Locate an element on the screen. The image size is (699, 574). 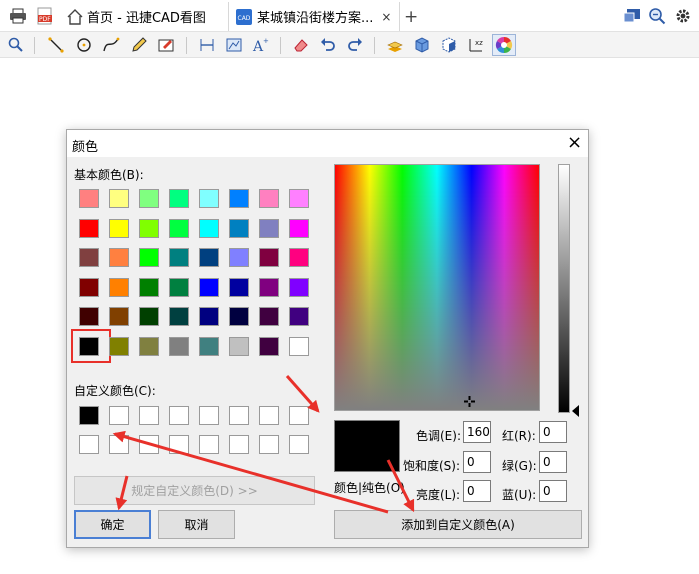
undo-icon is located at coordinates (328, 45).